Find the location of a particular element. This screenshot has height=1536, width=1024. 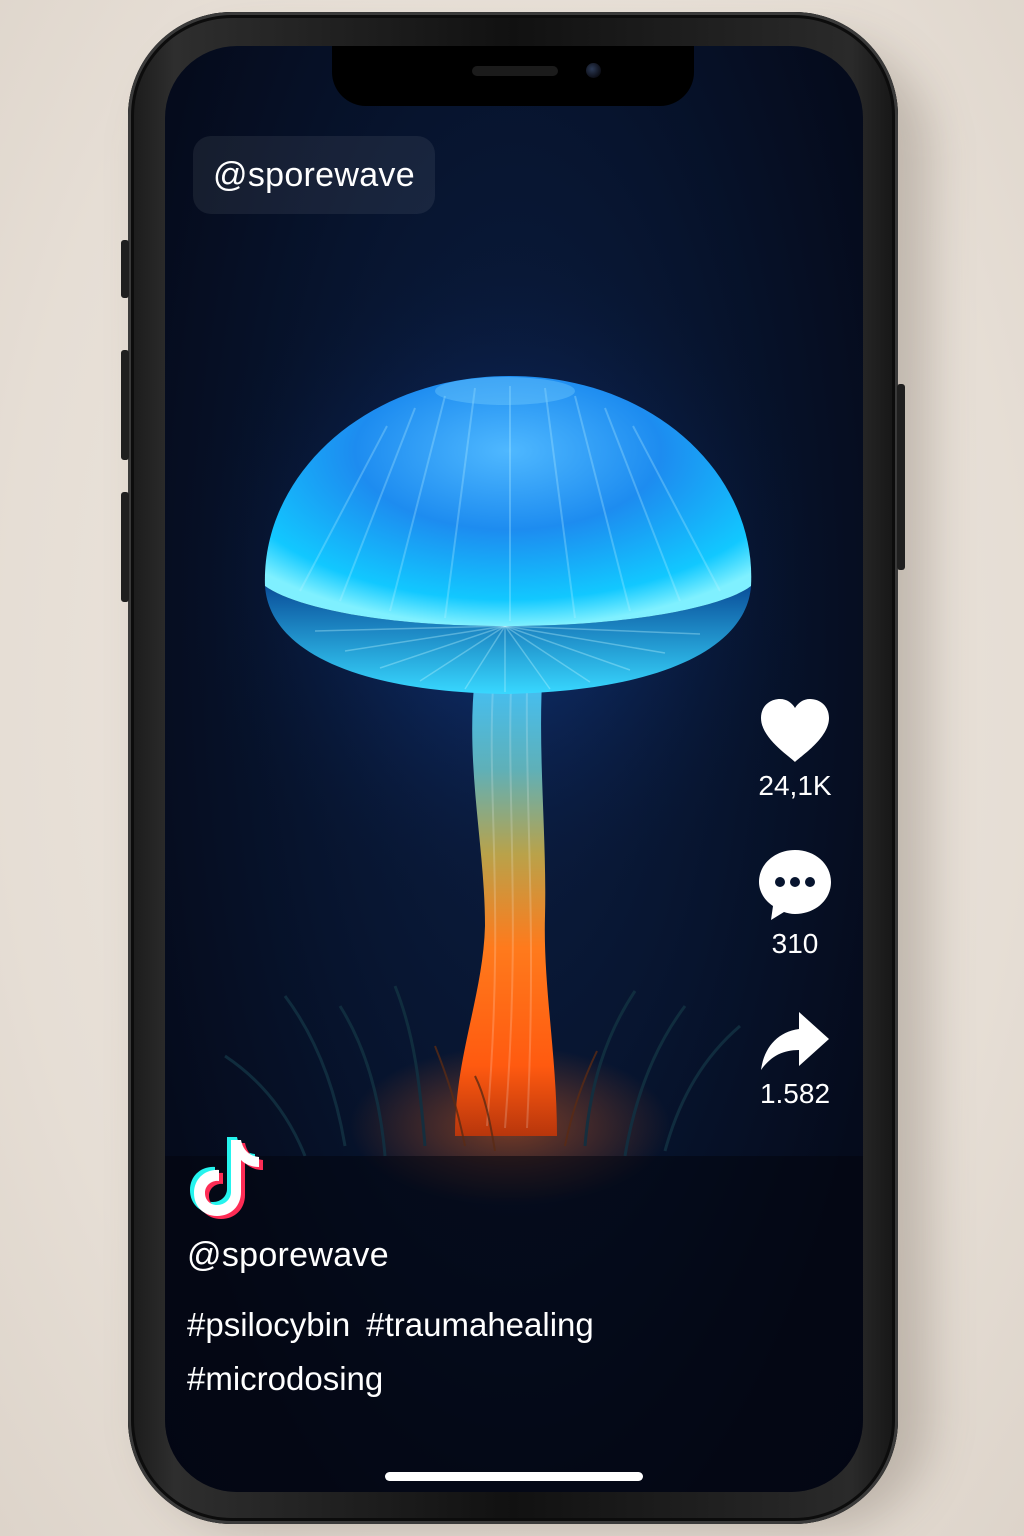

top-username-pill: @sporewave is located at coordinates (314, 175).